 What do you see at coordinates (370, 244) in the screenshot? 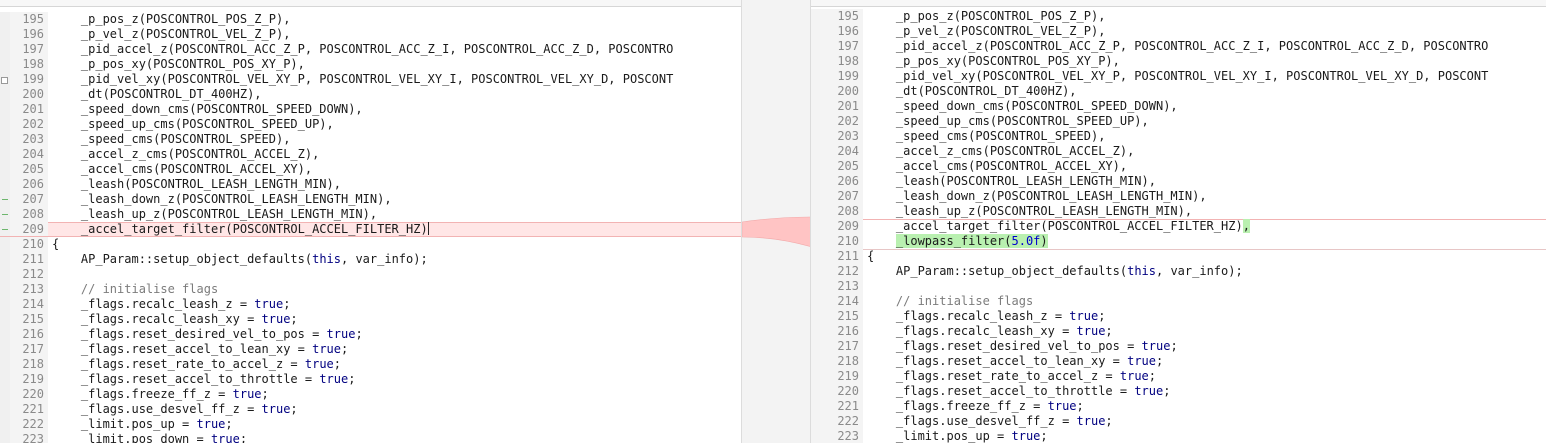
I see `code-line: 210 {` at bounding box center [370, 244].